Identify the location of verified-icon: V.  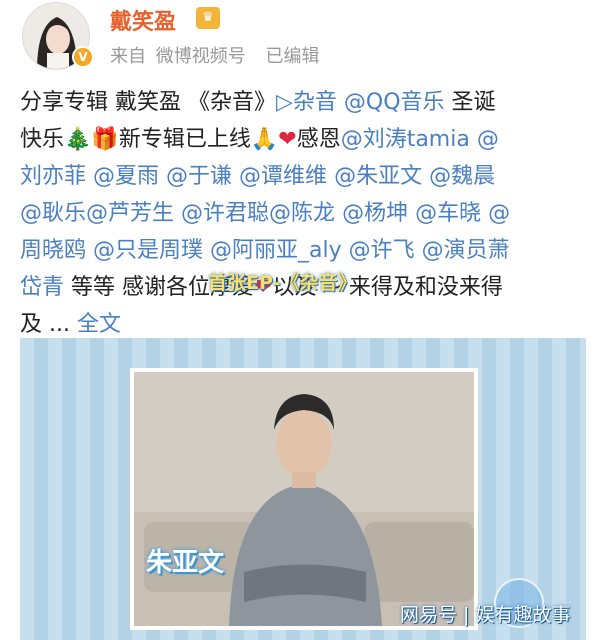
(83, 57).